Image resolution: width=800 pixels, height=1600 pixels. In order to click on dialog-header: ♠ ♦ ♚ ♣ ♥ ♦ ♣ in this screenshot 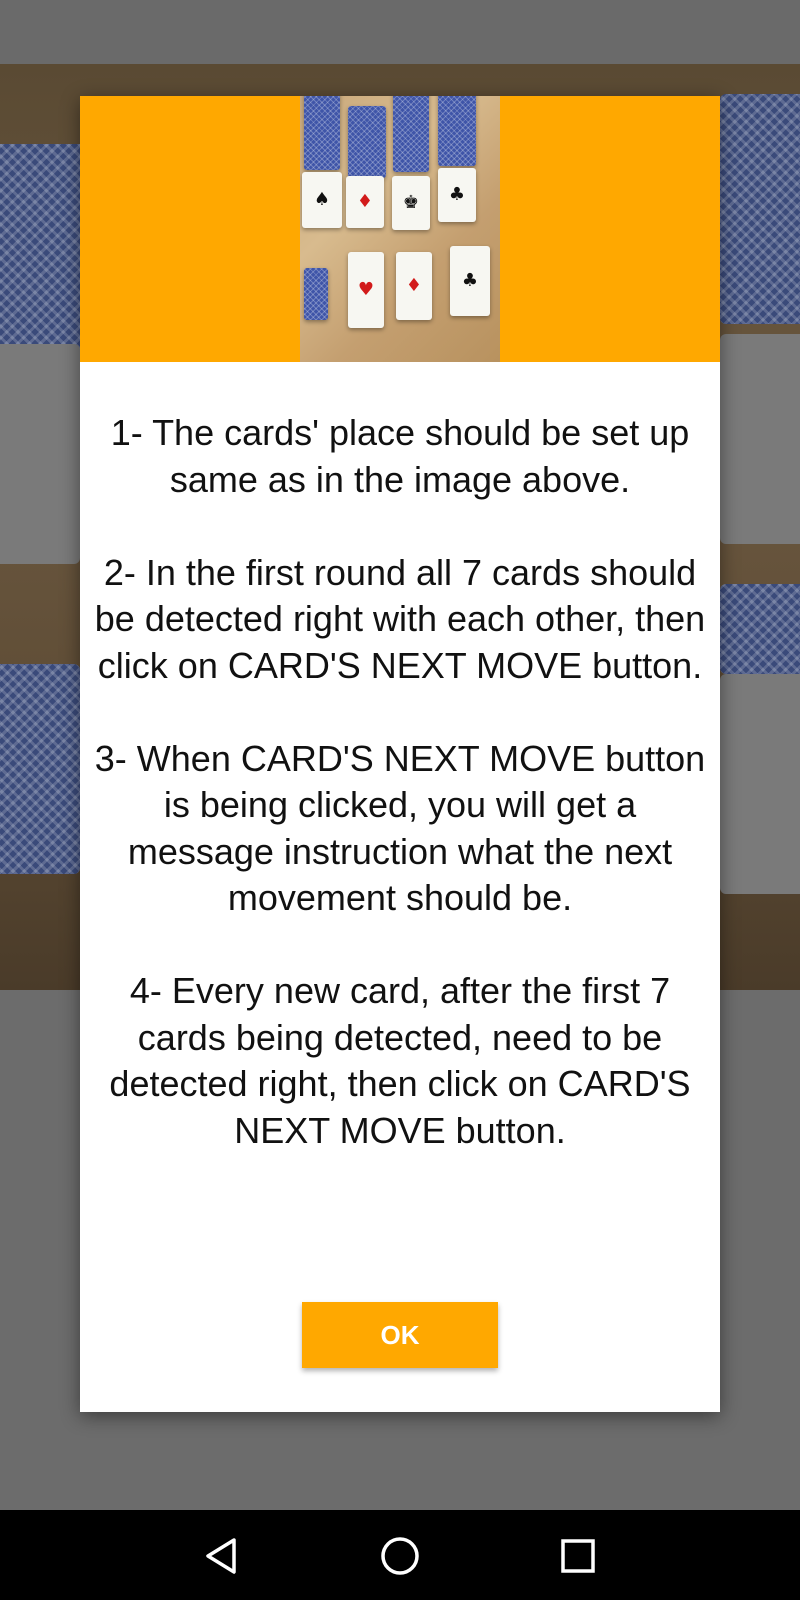, I will do `click(400, 229)`.